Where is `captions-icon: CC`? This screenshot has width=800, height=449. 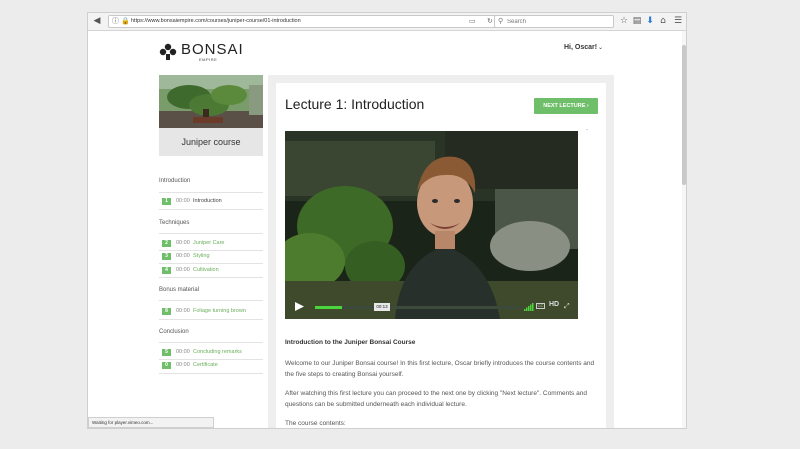
captions-icon: CC is located at coordinates (540, 306).